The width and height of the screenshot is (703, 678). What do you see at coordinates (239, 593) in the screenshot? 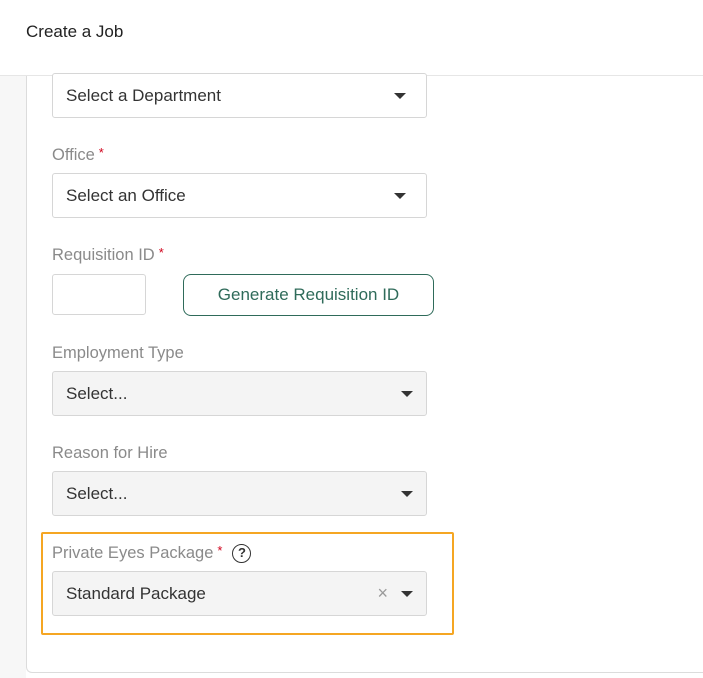
I see `private-eyes-select: Standard Package ×` at bounding box center [239, 593].